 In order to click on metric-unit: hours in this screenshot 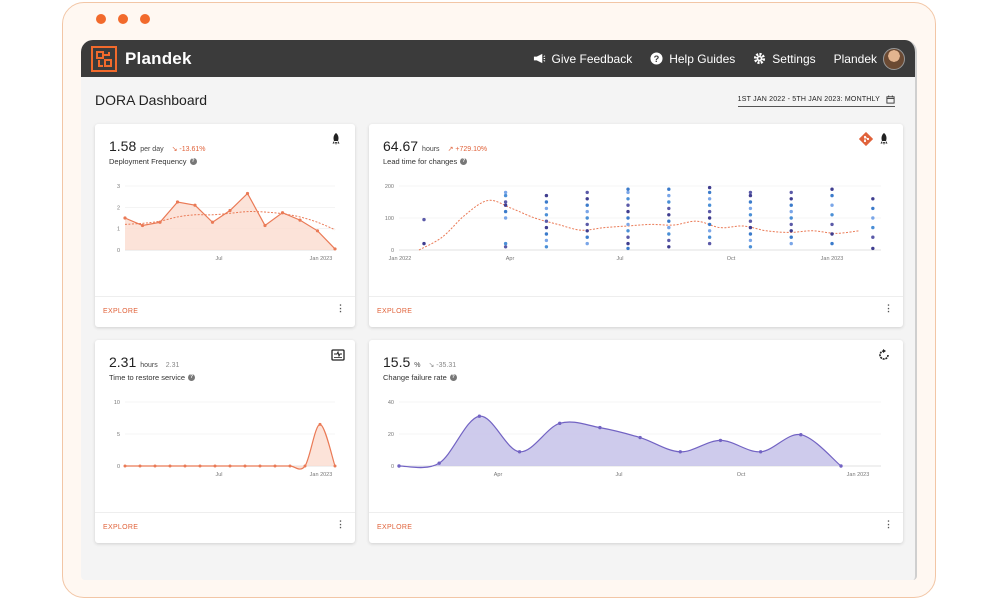, I will do `click(431, 149)`.